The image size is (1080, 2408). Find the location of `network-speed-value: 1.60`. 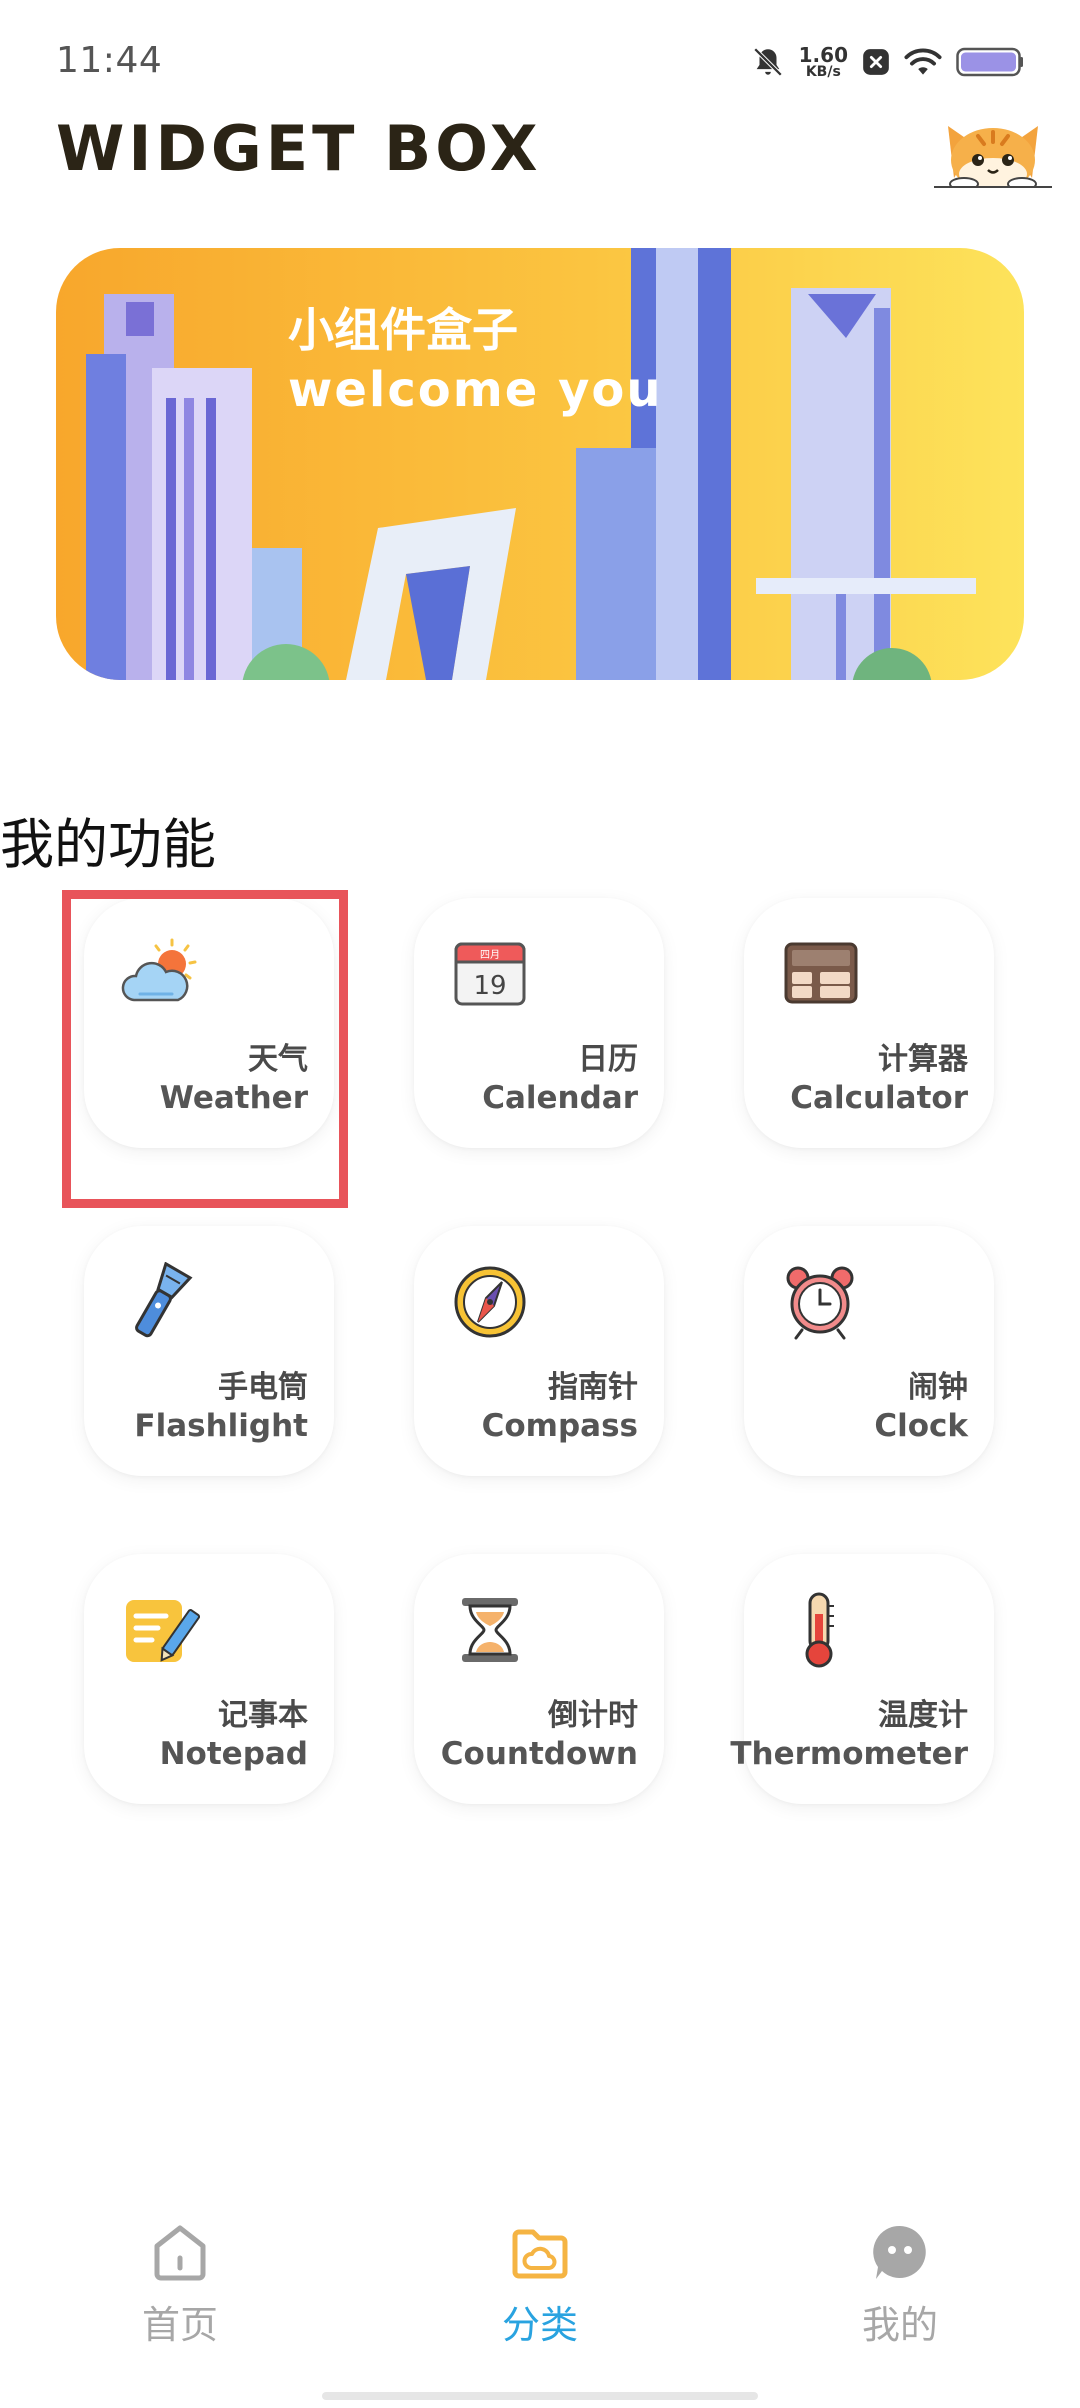

network-speed-value: 1.60 is located at coordinates (823, 55).